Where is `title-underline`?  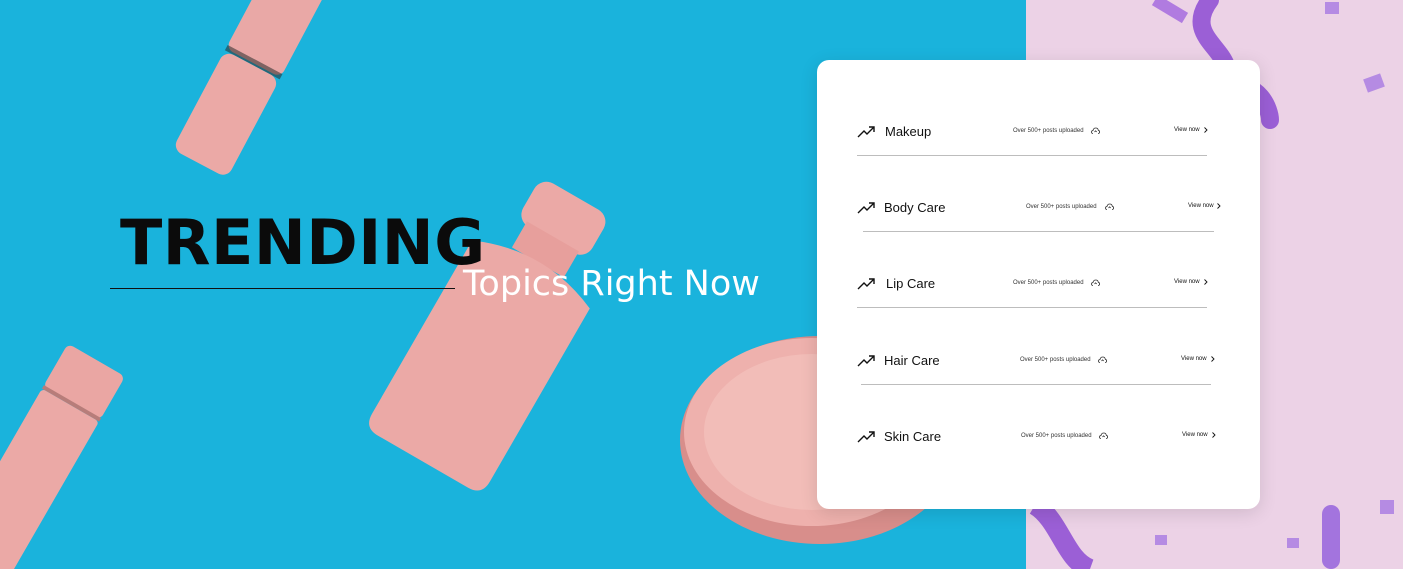 title-underline is located at coordinates (282, 288).